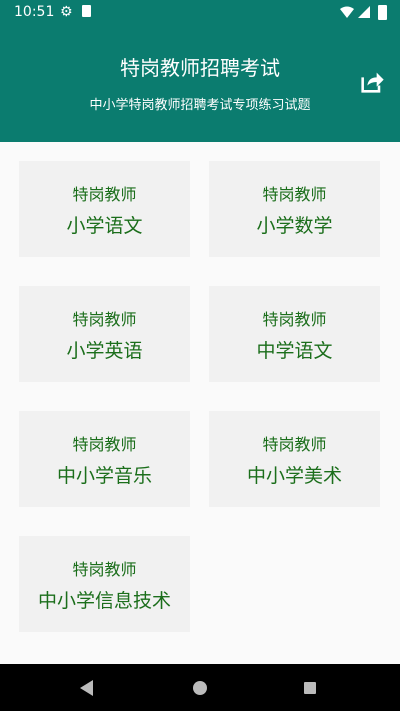 Image resolution: width=400 pixels, height=711 pixels. What do you see at coordinates (294, 209) in the screenshot?
I see `subject-card-primary-math: 特岗教师 小学数学` at bounding box center [294, 209].